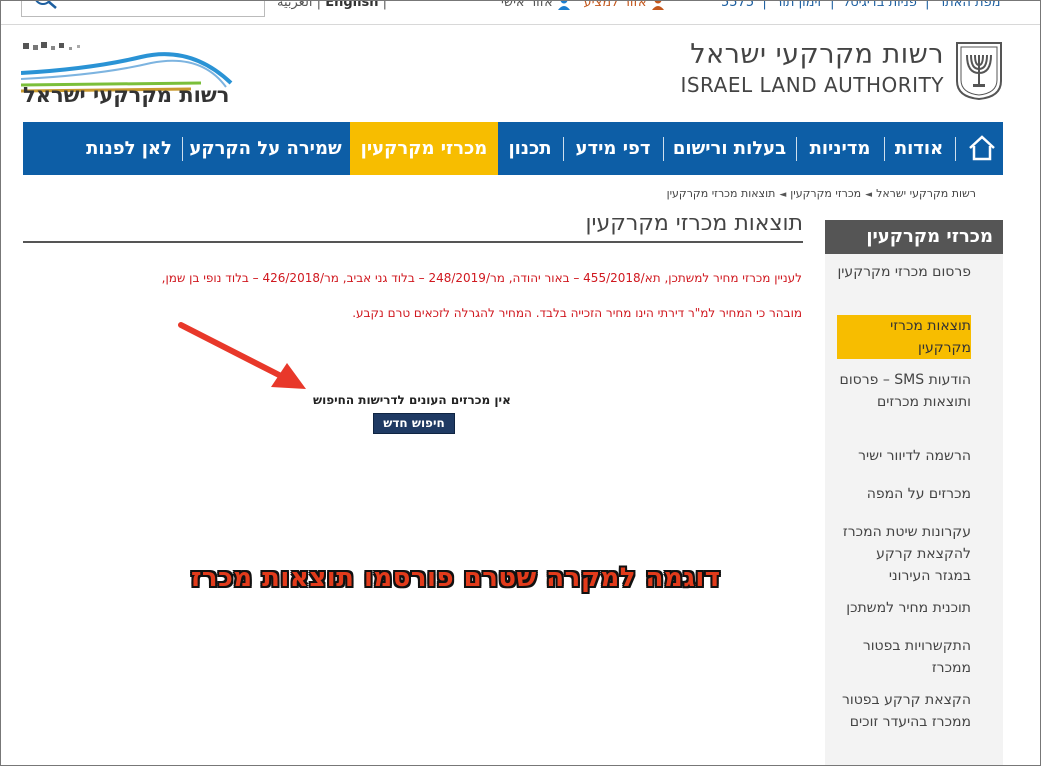 The image size is (1041, 766). I want to click on sidebar-item-map: מכרזים על המפה, so click(904, 494).